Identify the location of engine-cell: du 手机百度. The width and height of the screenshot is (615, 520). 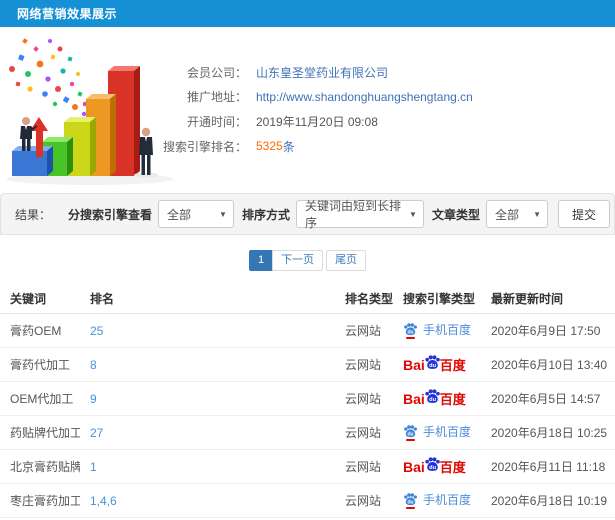
(437, 500).